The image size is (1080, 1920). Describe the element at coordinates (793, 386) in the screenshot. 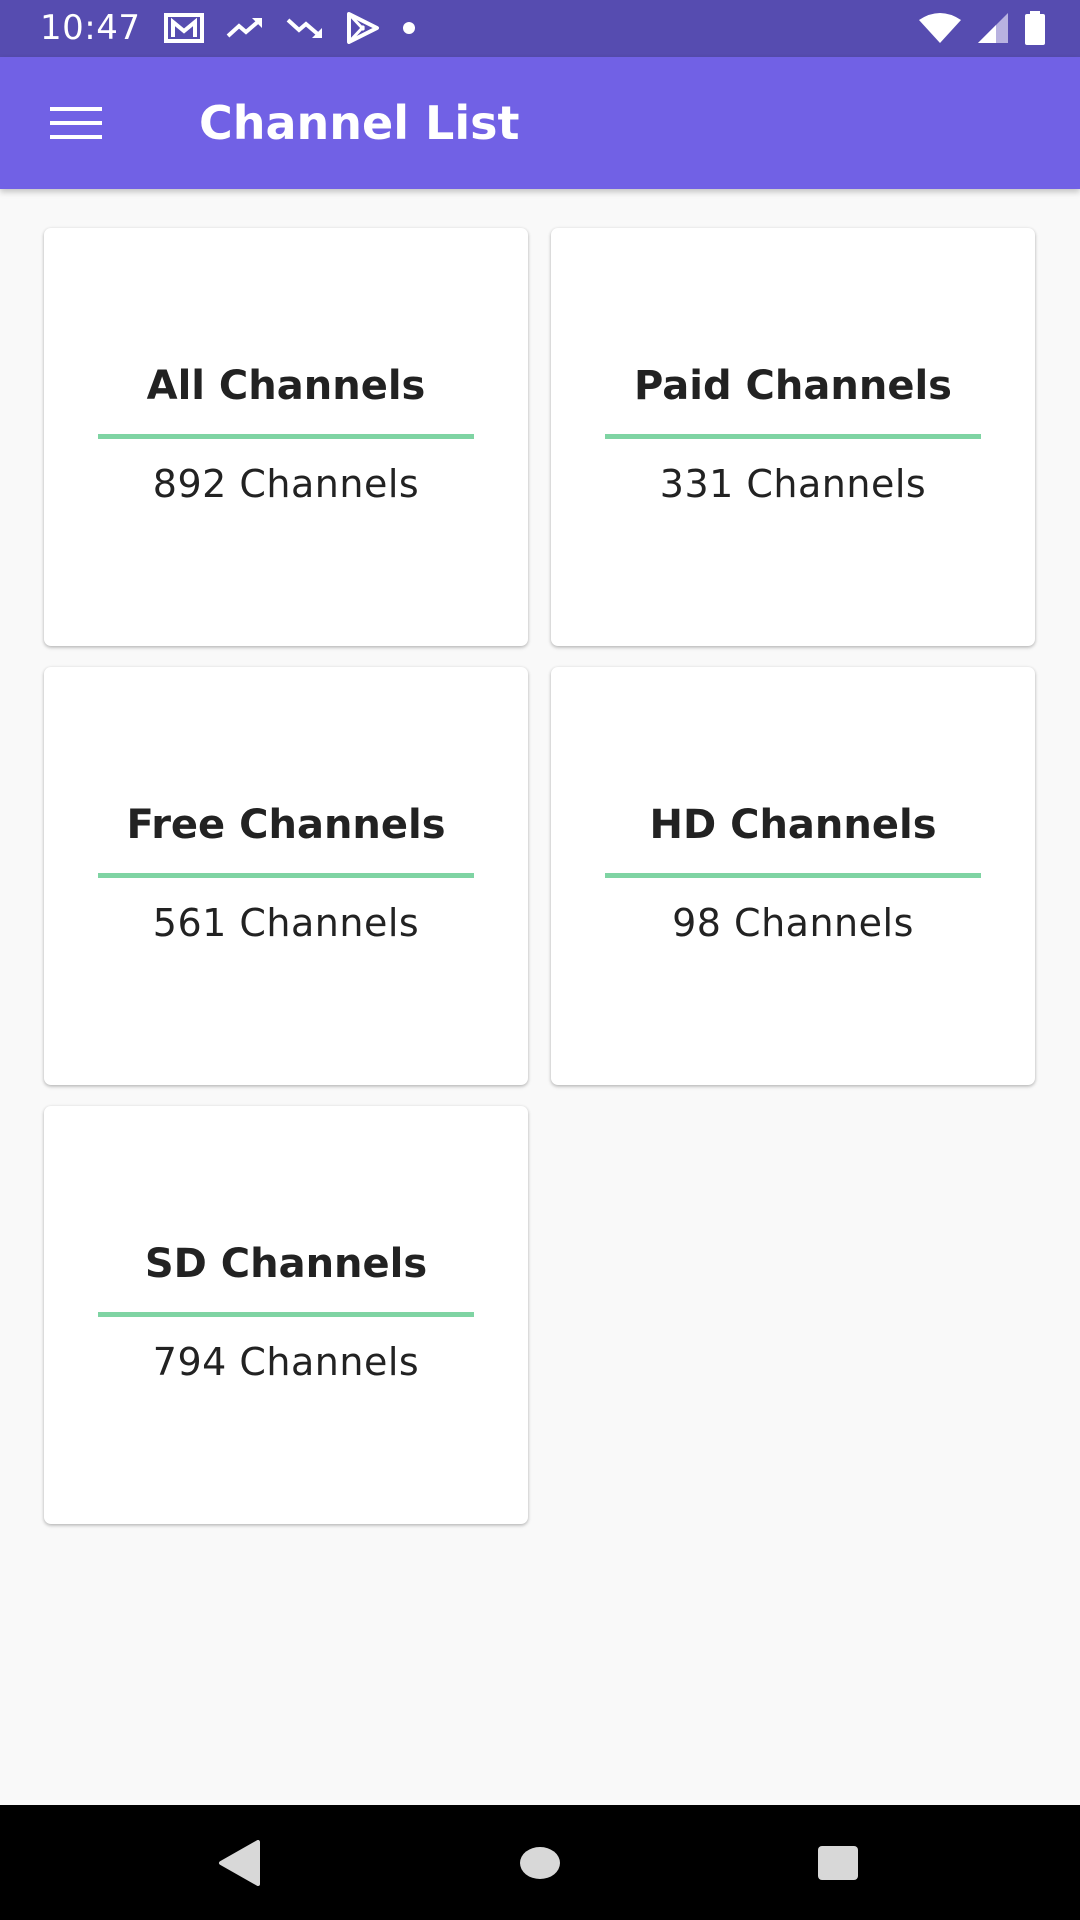

I see `card-title: Paid Channels` at that location.